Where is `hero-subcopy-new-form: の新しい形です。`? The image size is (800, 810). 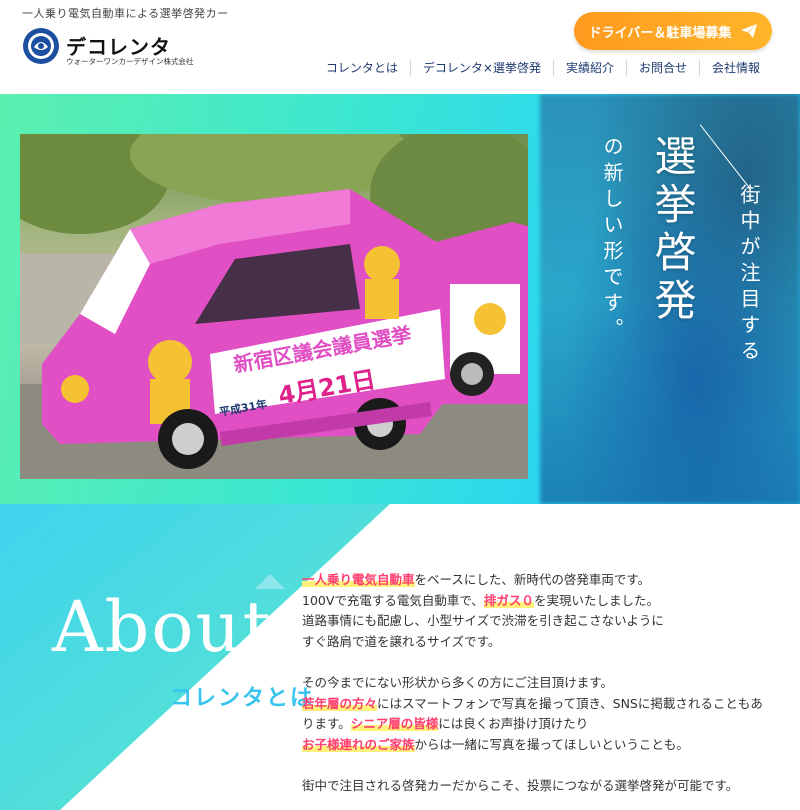 hero-subcopy-new-form: の新しい形です。 is located at coordinates (612, 240).